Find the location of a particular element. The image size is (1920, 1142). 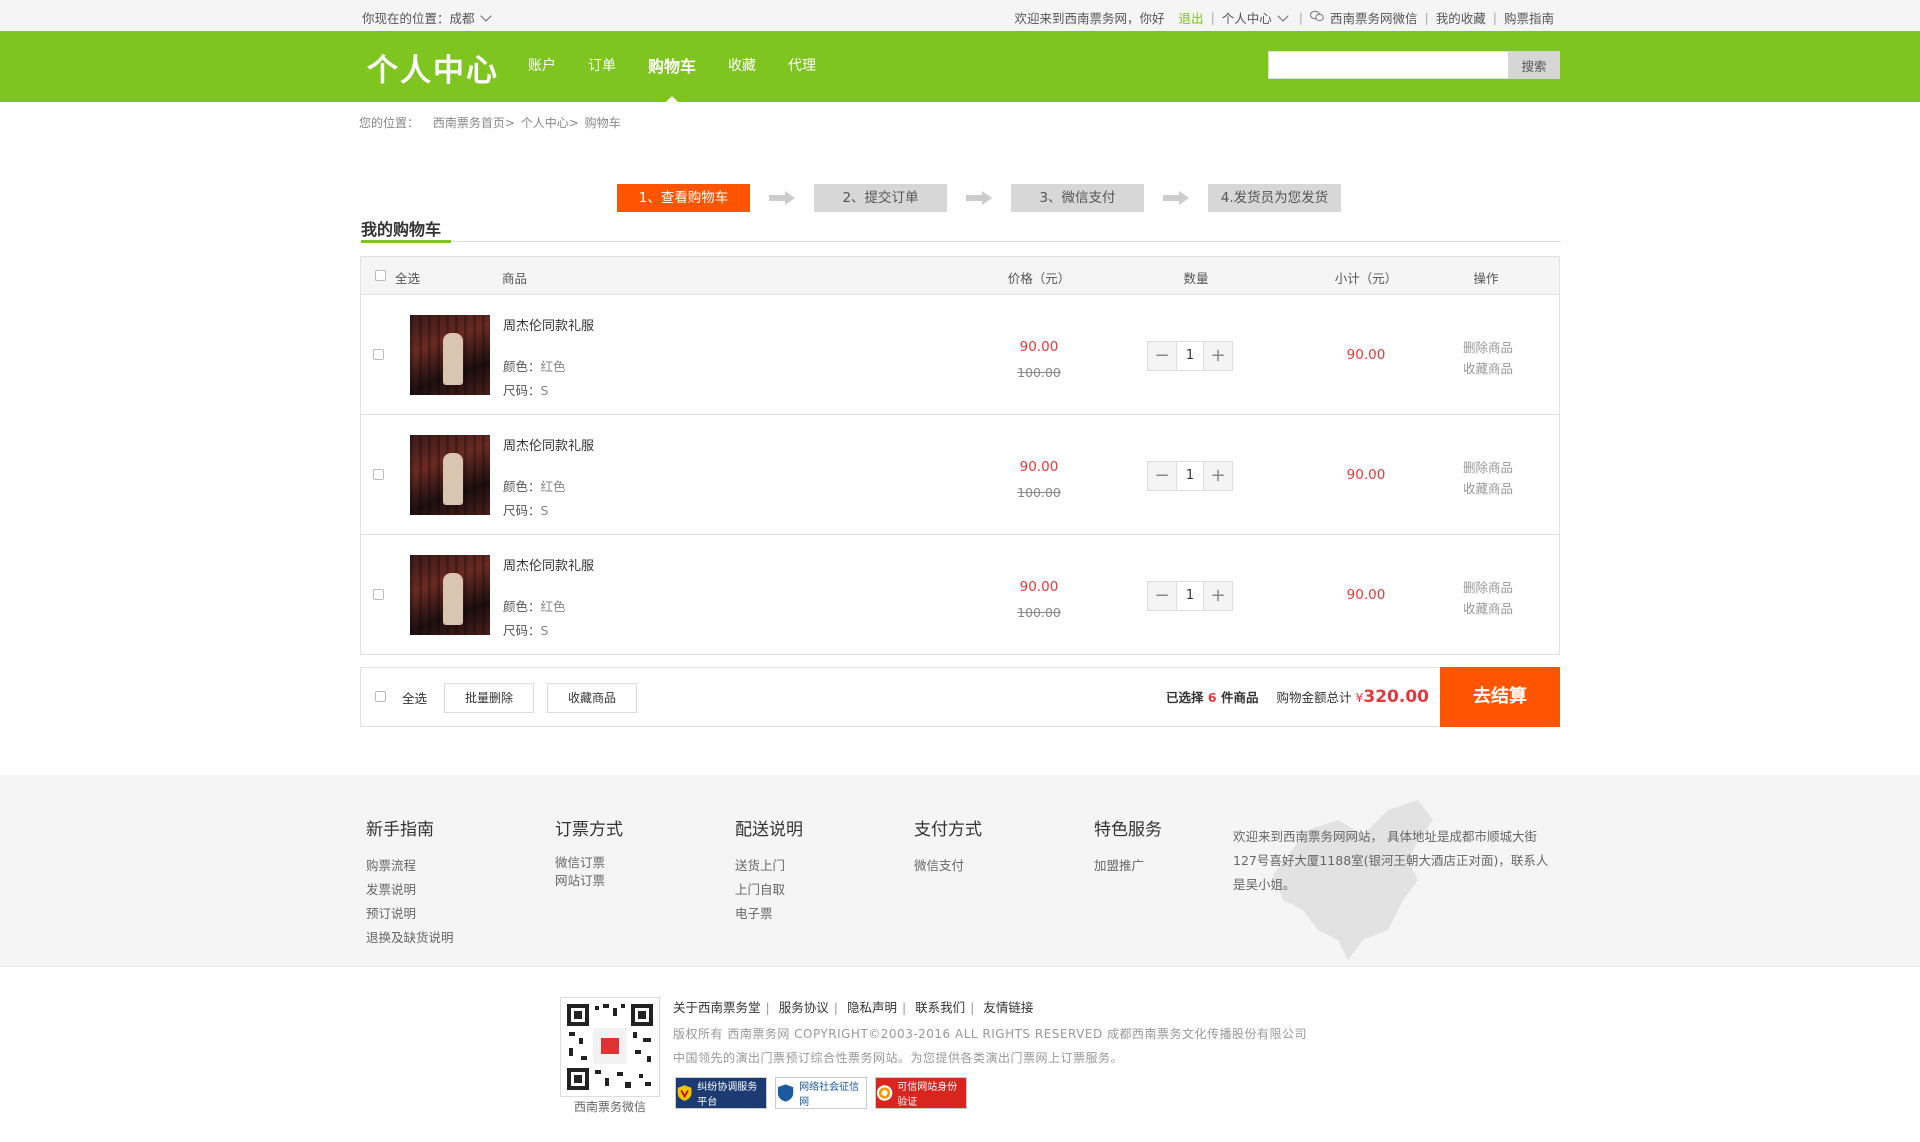

footer-link: 预订说明 is located at coordinates (410, 914).